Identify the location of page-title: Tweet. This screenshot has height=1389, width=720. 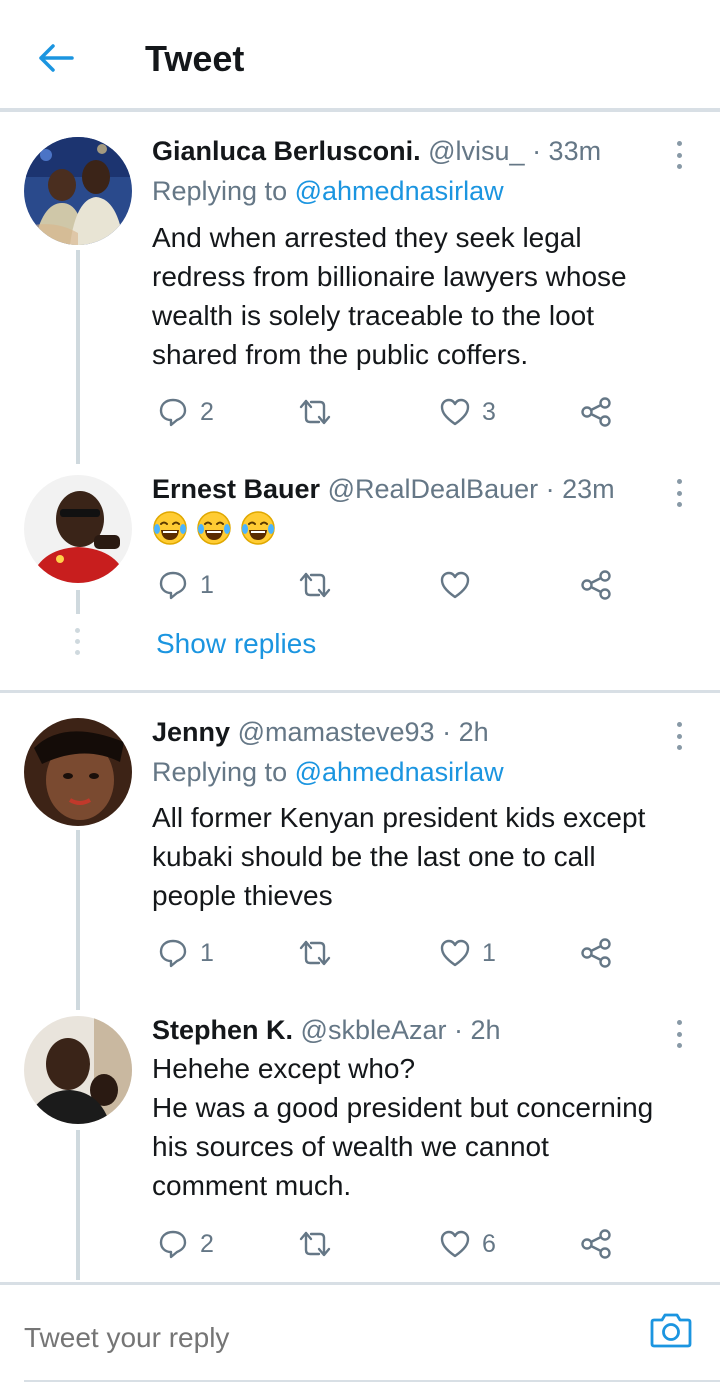
(195, 58).